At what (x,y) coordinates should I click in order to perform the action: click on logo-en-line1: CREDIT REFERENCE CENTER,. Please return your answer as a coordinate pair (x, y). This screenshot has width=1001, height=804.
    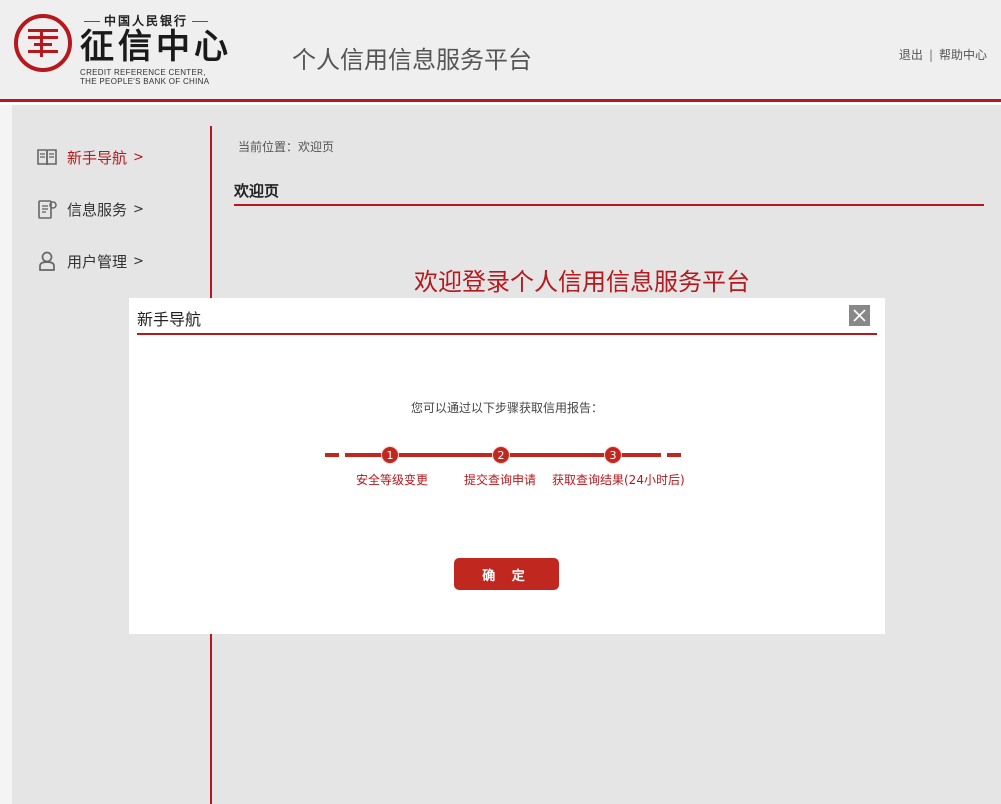
    Looking at the image, I should click on (143, 72).